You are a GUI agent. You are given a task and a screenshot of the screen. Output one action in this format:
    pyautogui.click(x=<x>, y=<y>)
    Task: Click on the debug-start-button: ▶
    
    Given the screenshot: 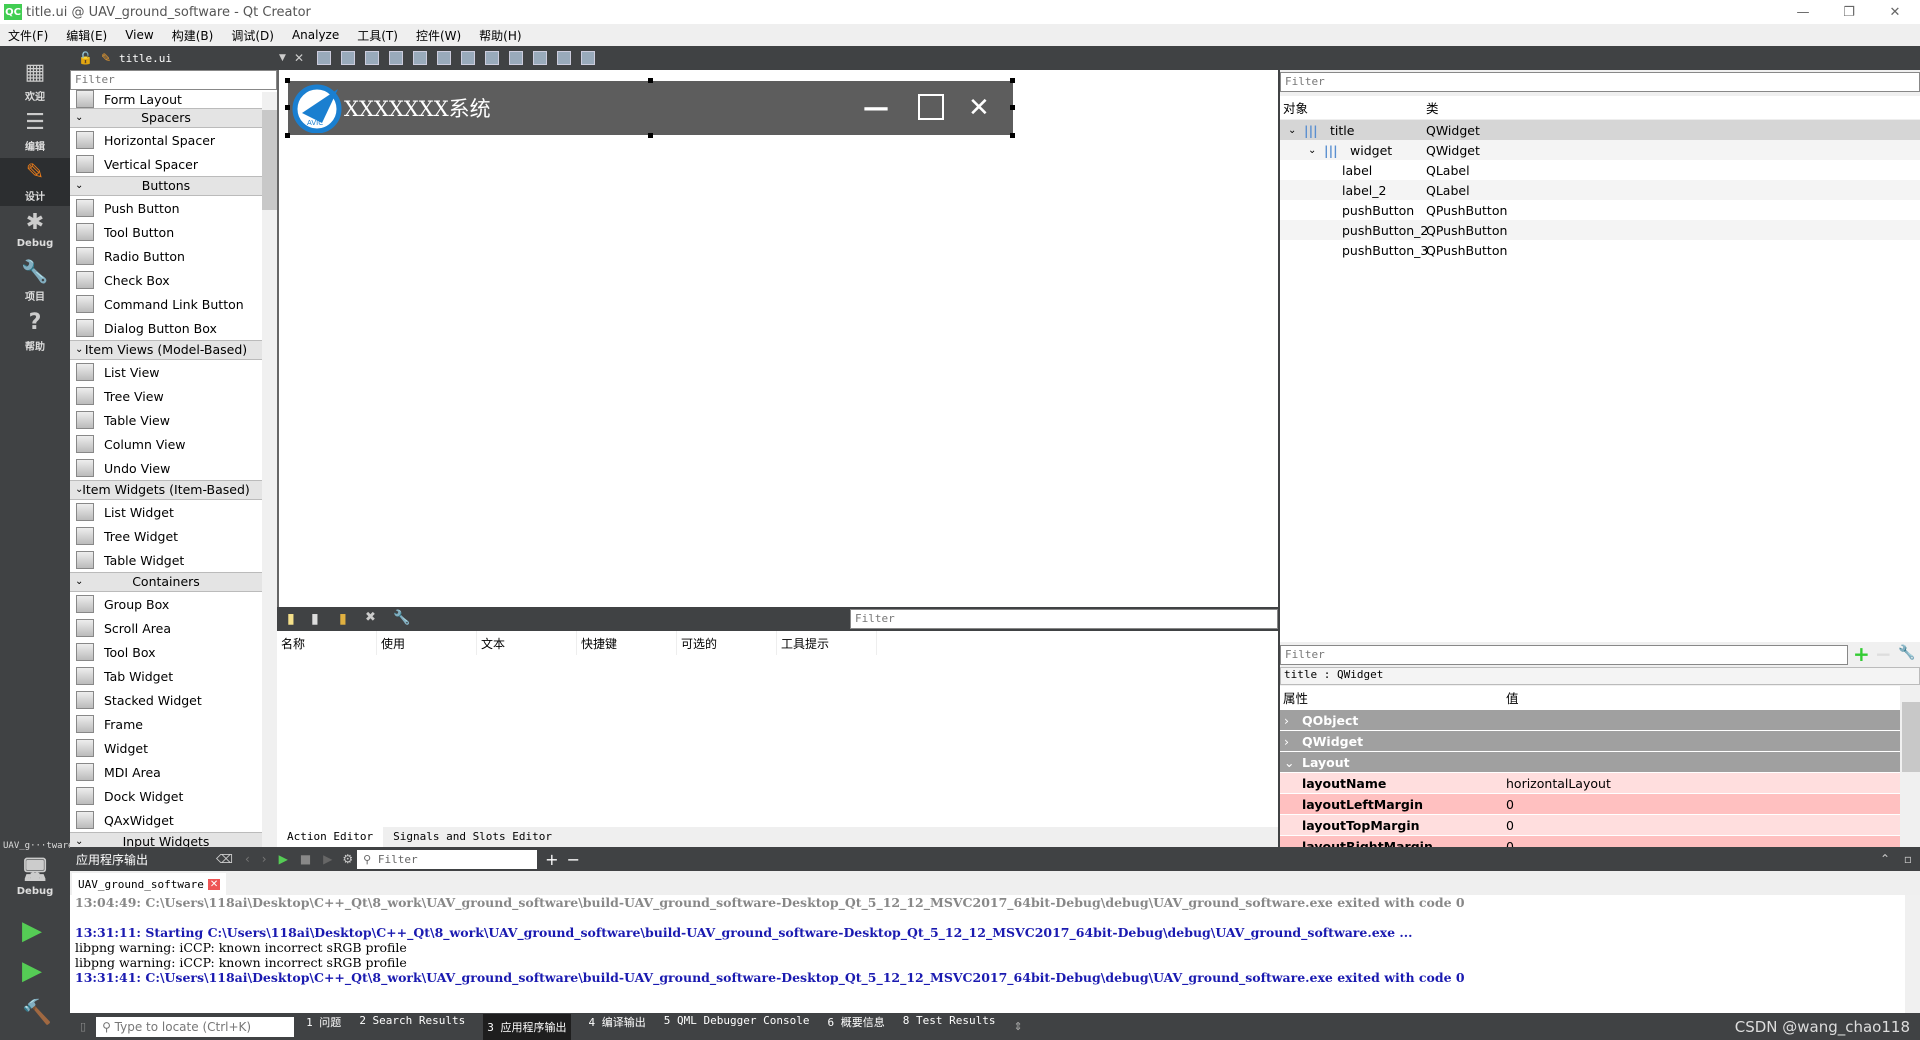 What is the action you would take?
    pyautogui.click(x=32, y=971)
    